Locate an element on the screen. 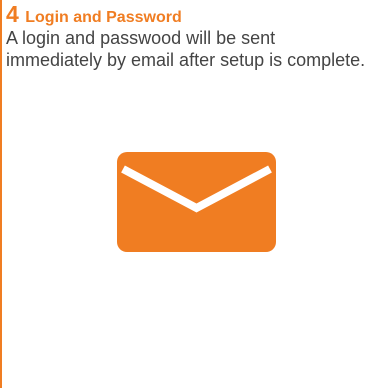 This screenshot has height=388, width=385. step-title: Login and Password is located at coordinates (103, 17).